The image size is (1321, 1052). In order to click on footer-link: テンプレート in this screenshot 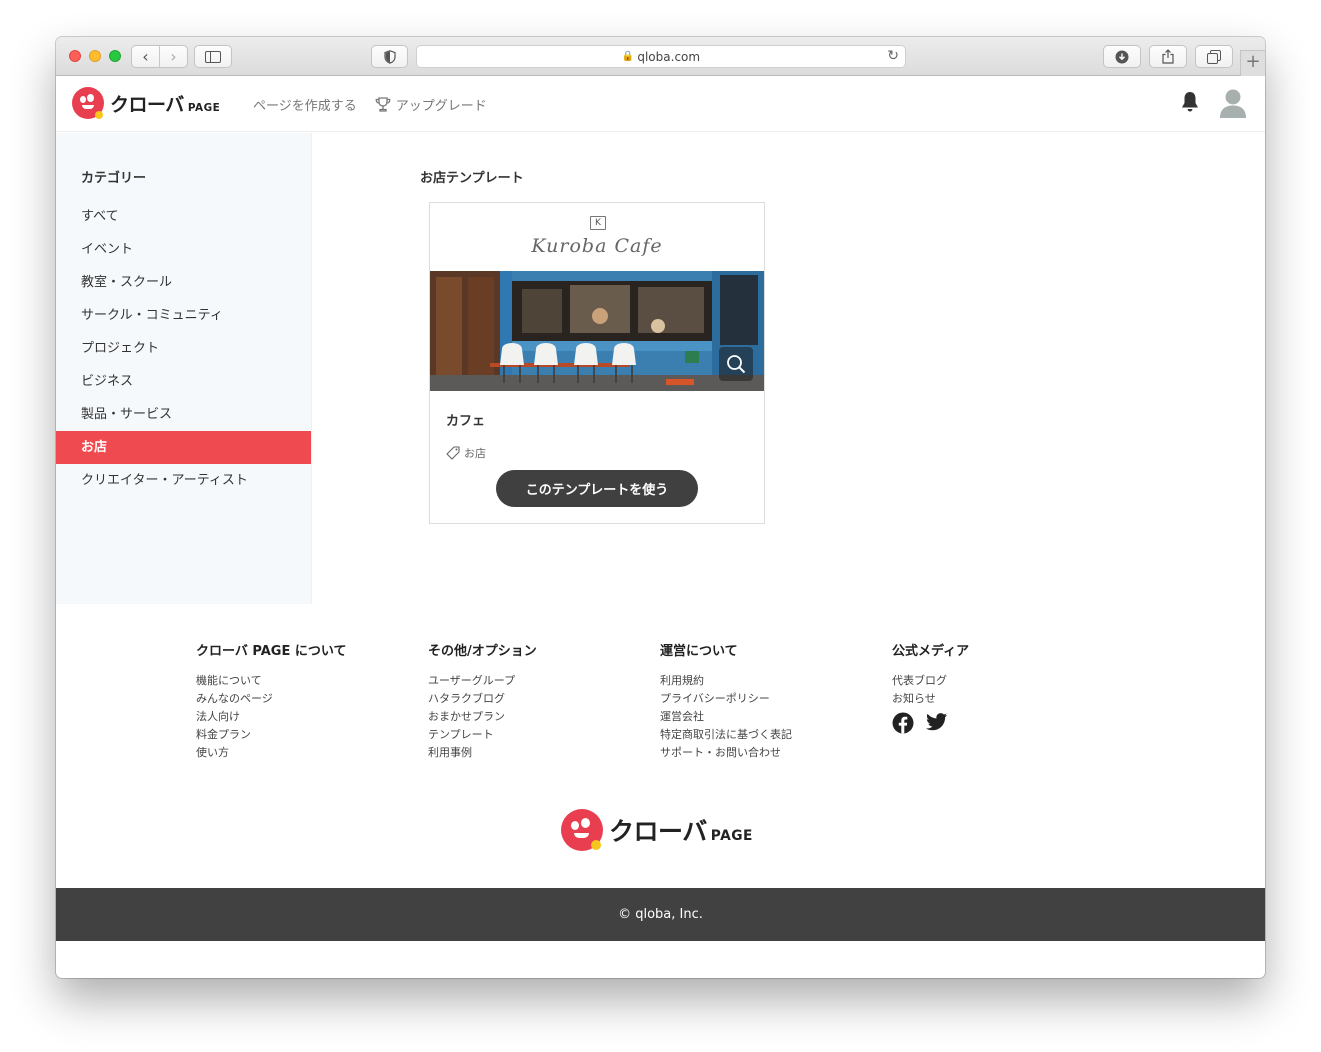, I will do `click(482, 735)`.